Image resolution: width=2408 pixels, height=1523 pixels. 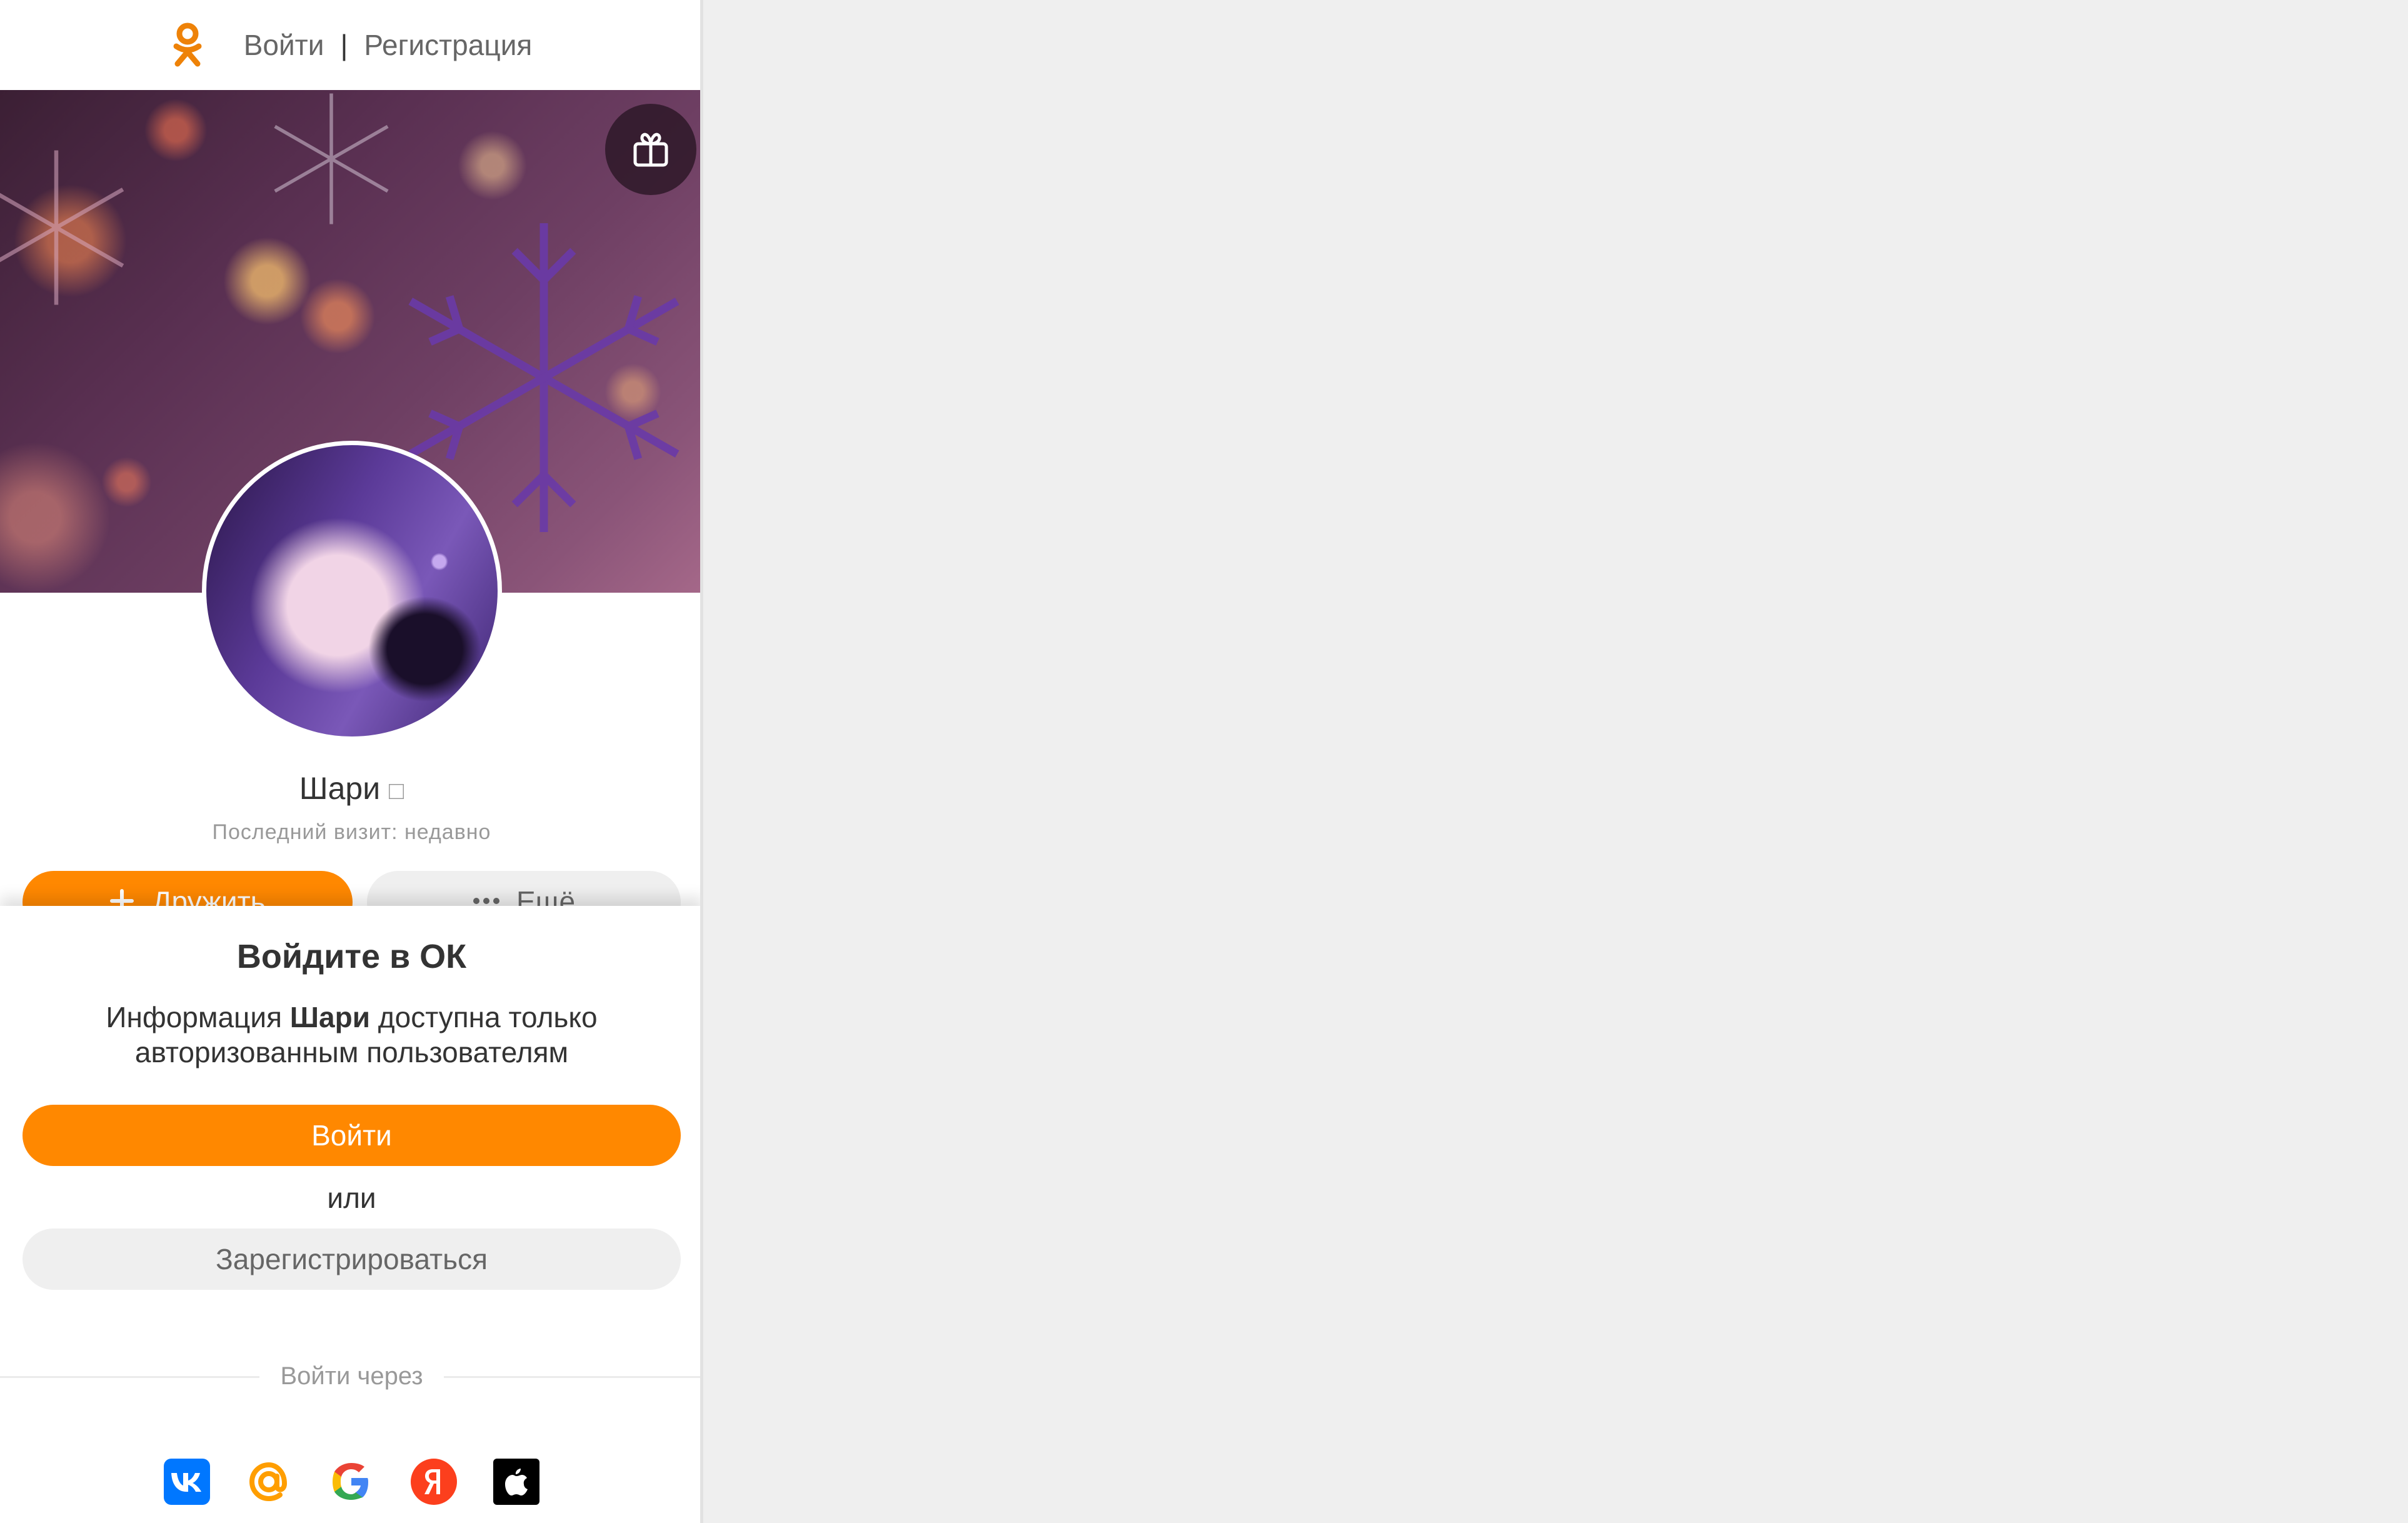 I want to click on profile-name-text: Шари, so click(x=340, y=788).